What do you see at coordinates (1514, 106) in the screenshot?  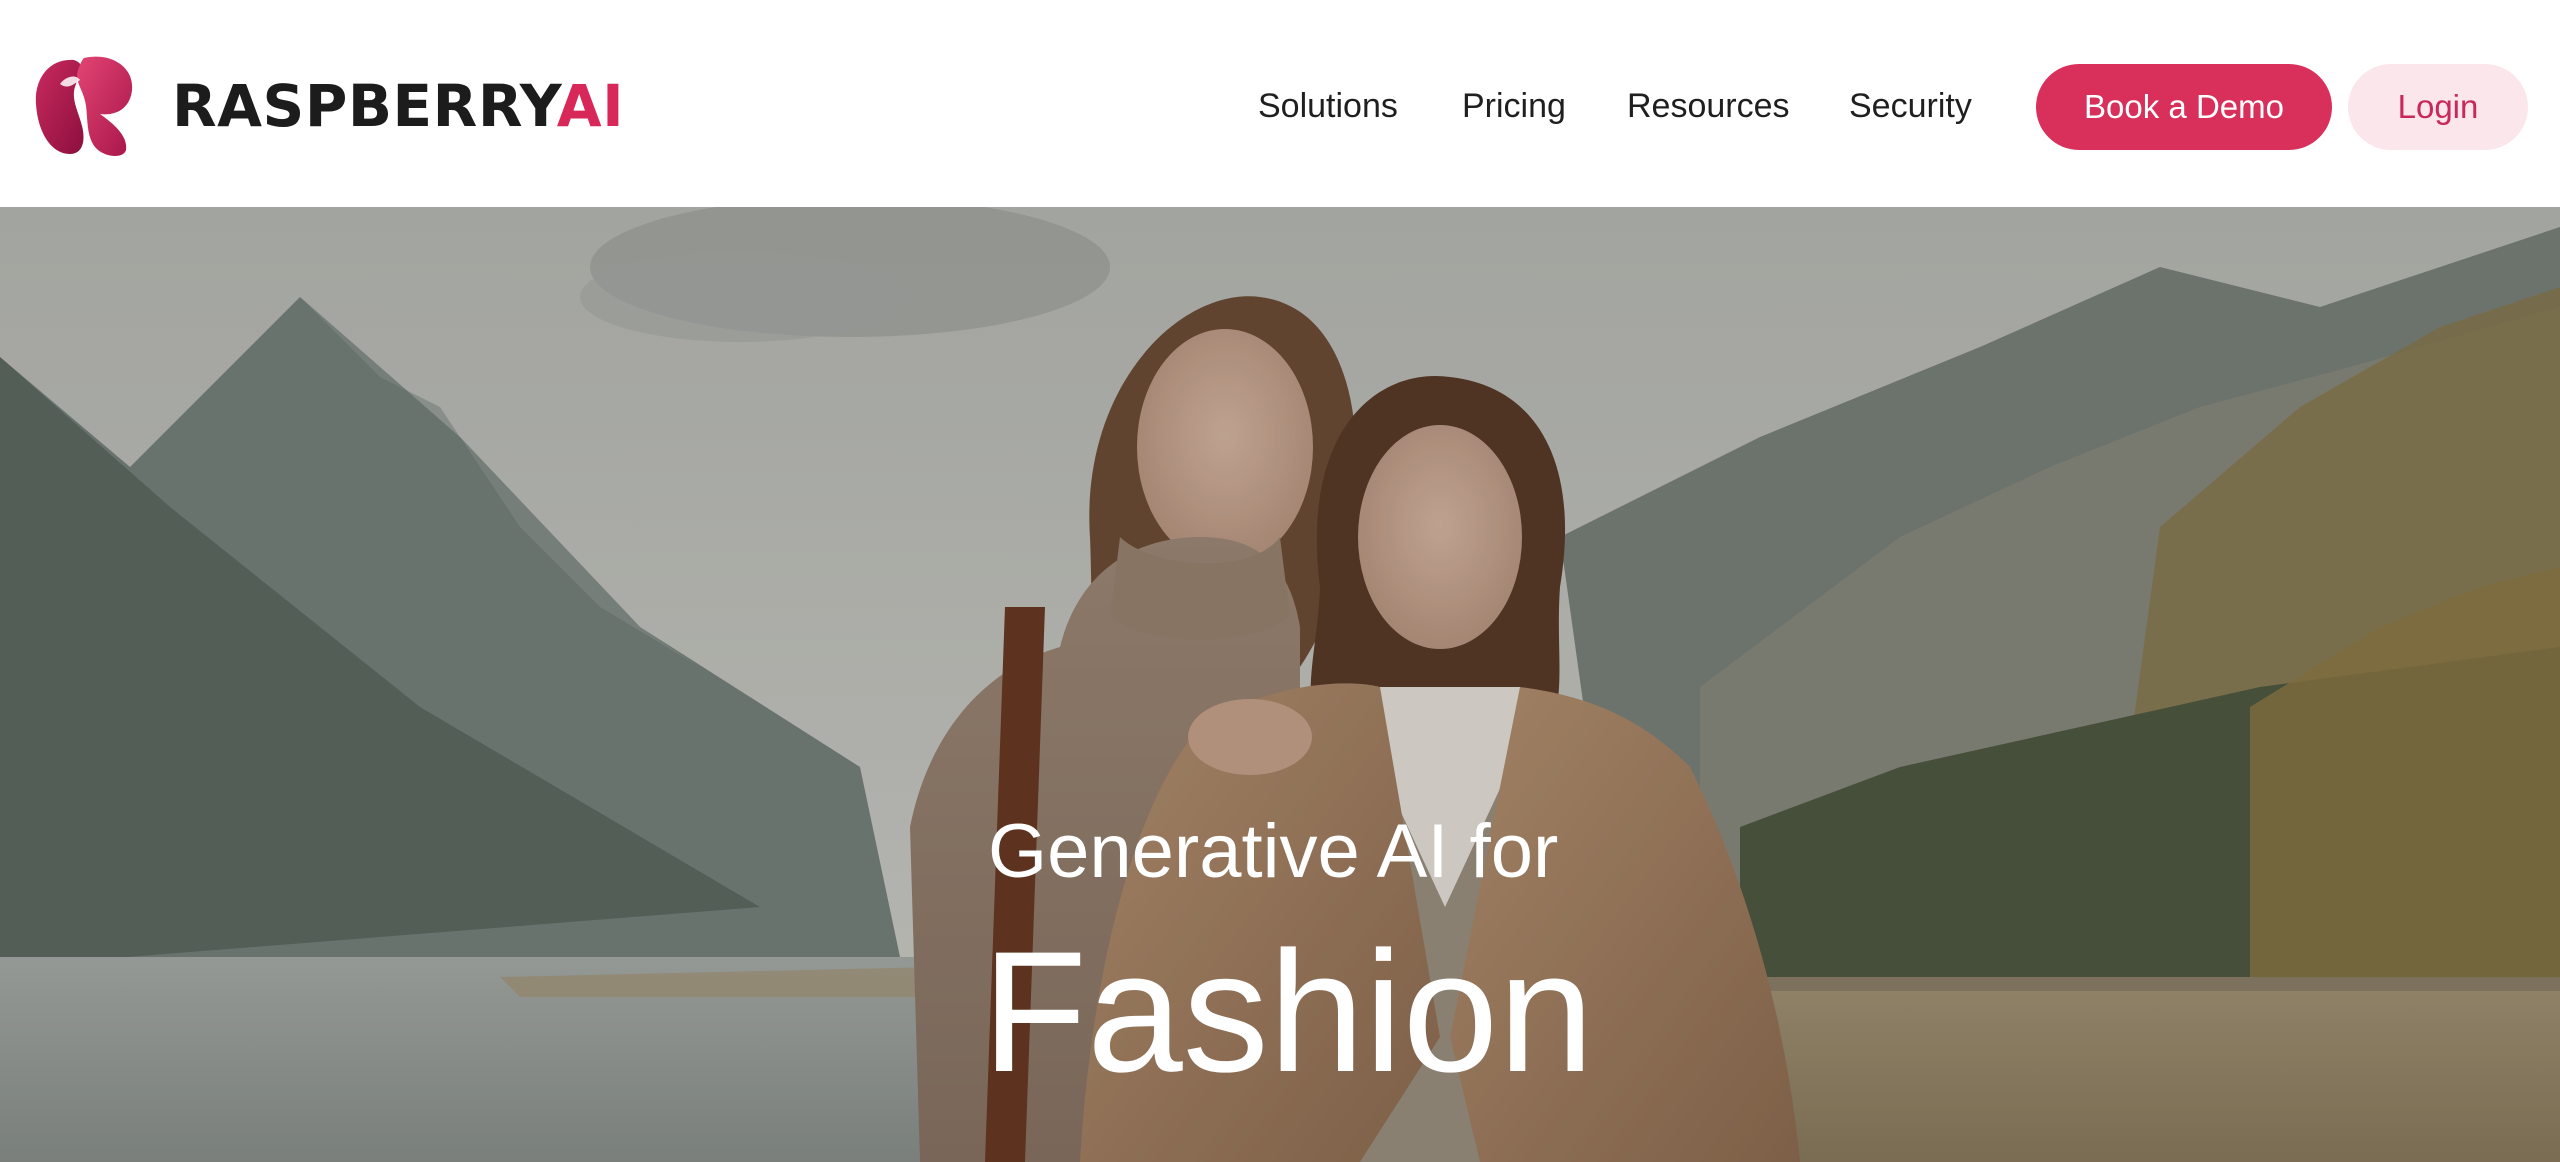 I see `nav-pricing: Pricing` at bounding box center [1514, 106].